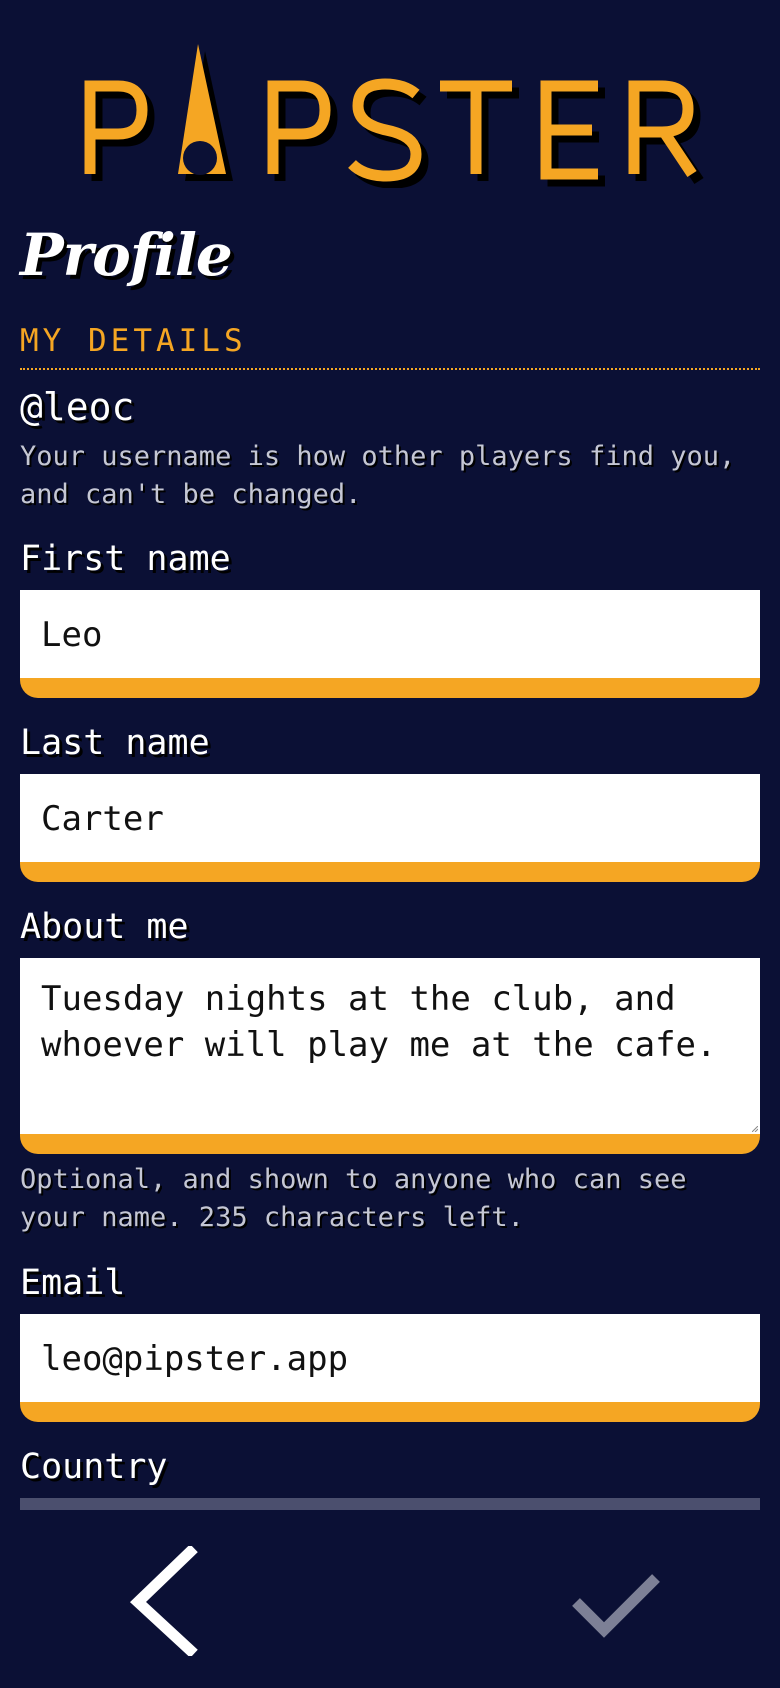 The height and width of the screenshot is (1688, 780). Describe the element at coordinates (390, 818) in the screenshot. I see `last-name-input: Carter` at that location.